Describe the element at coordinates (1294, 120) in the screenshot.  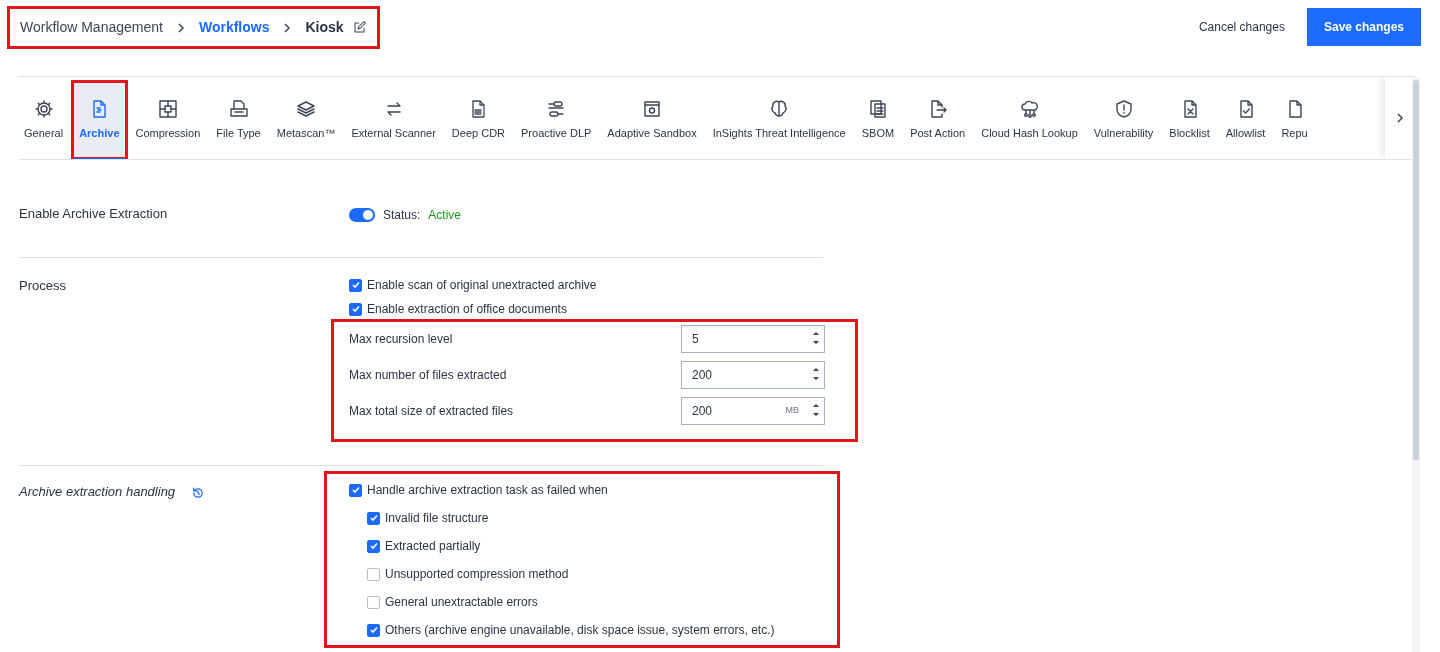
I see `tab: Repu` at that location.